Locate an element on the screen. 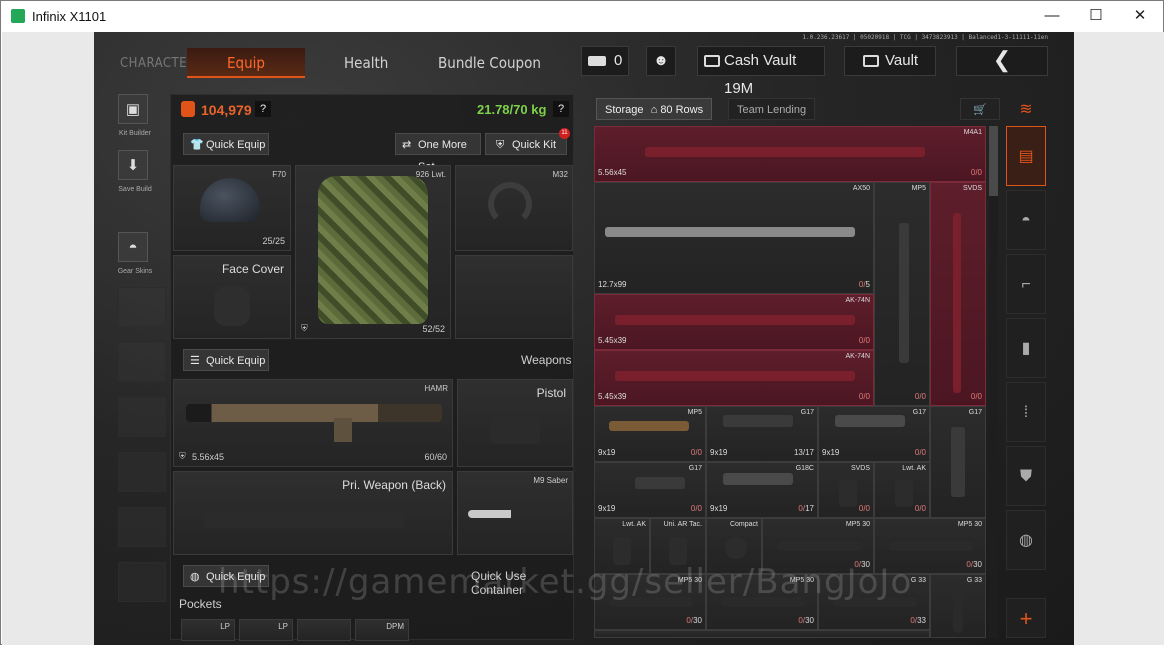 The width and height of the screenshot is (1164, 645). maximize-button: ☐ is located at coordinates (1096, 16).